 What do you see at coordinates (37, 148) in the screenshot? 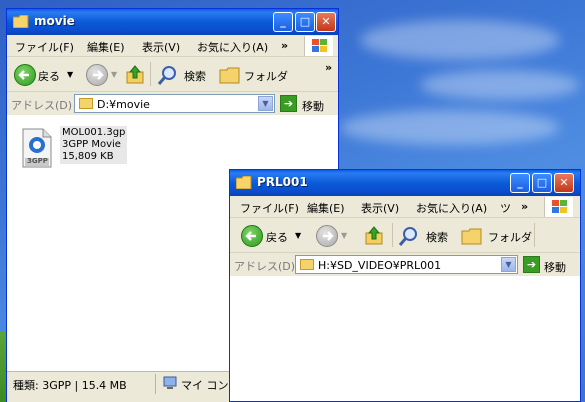
I see `3gpp-file-icon: 3GPP` at bounding box center [37, 148].